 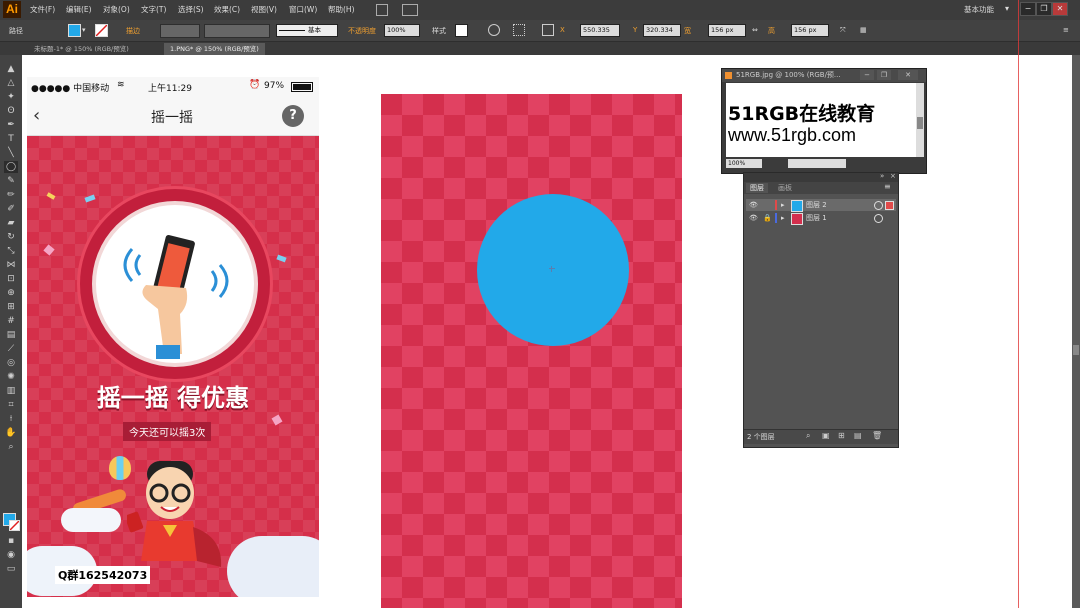 I want to click on image-vertical-scrollbar, so click(x=920, y=120).